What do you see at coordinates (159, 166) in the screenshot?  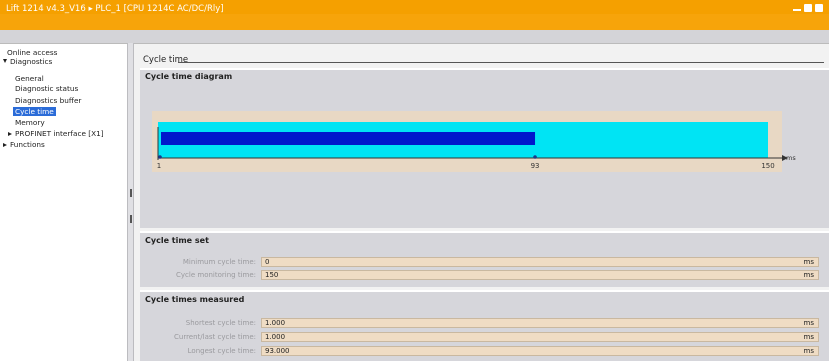 I see `axis-min-label: 1` at bounding box center [159, 166].